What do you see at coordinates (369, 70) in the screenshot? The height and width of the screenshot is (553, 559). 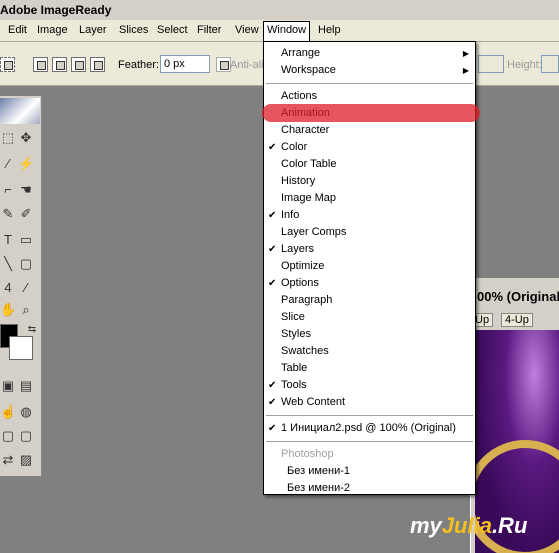 I see `menu-item-workspace: Workspace ▶` at bounding box center [369, 70].